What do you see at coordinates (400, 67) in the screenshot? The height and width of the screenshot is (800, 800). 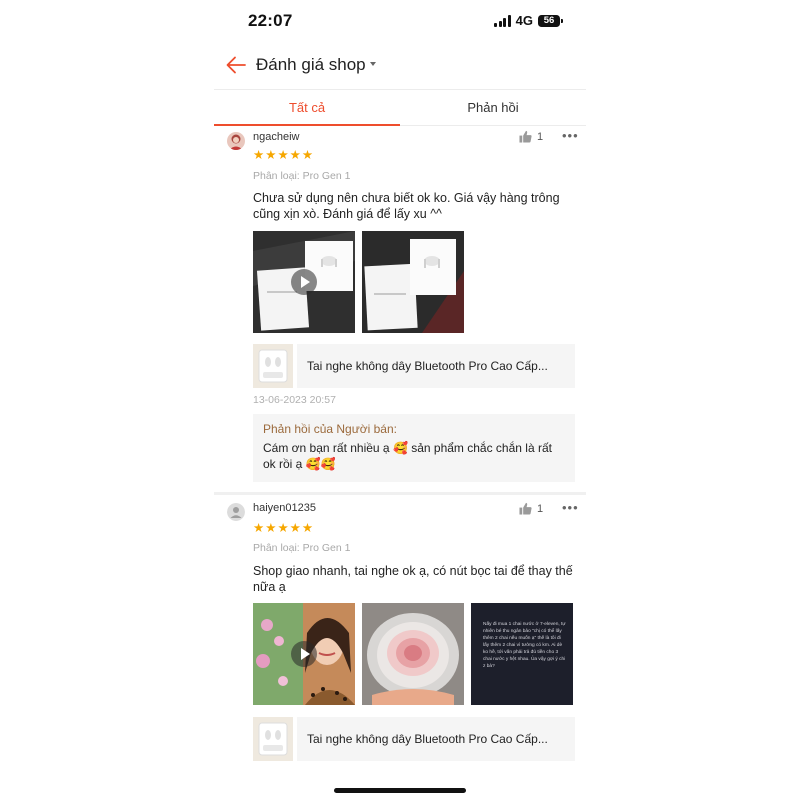 I see `page-header: Đánh giá shop` at bounding box center [400, 67].